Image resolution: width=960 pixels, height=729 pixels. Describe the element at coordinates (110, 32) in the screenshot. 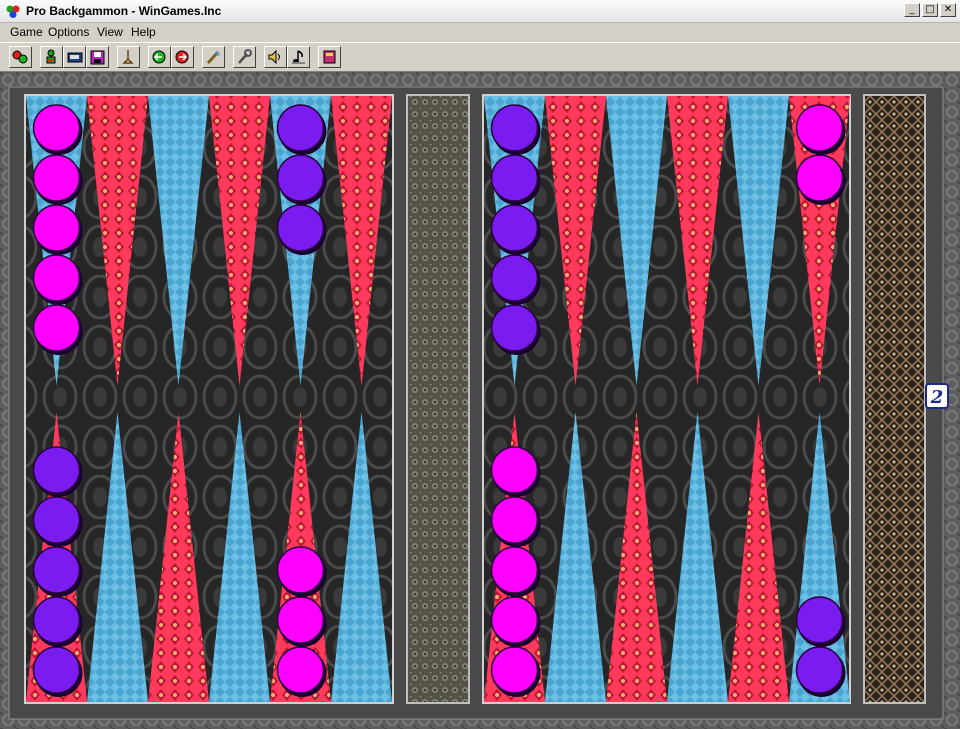

I see `menu-view: View` at that location.